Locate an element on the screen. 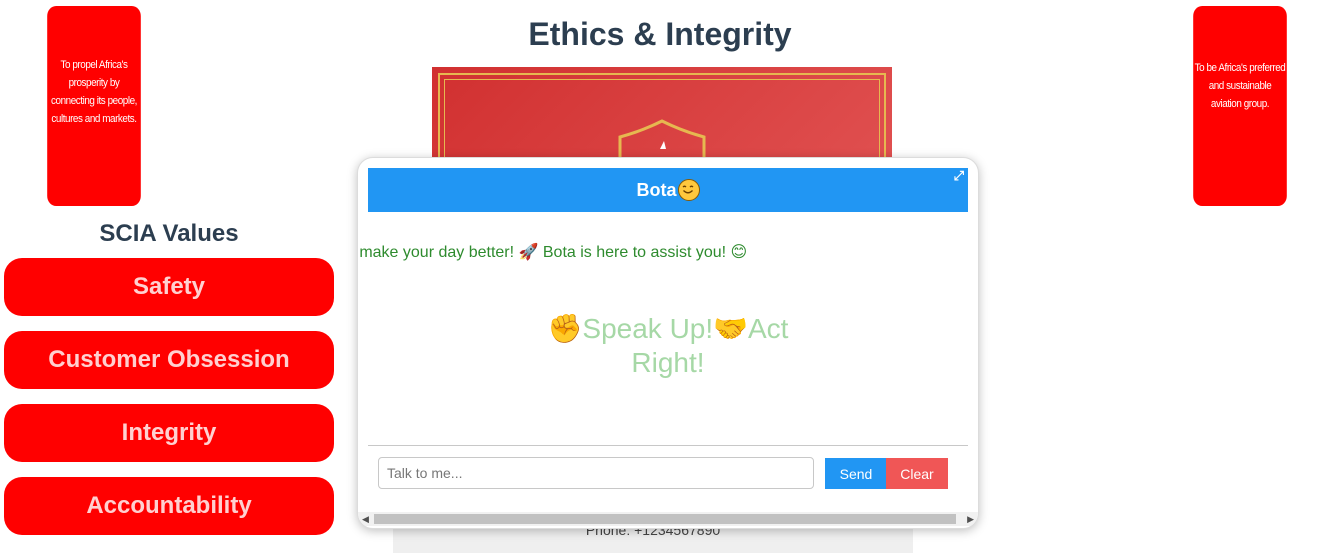 The height and width of the screenshot is (553, 1330). chat-header: Bota ⤢ is located at coordinates (668, 190).